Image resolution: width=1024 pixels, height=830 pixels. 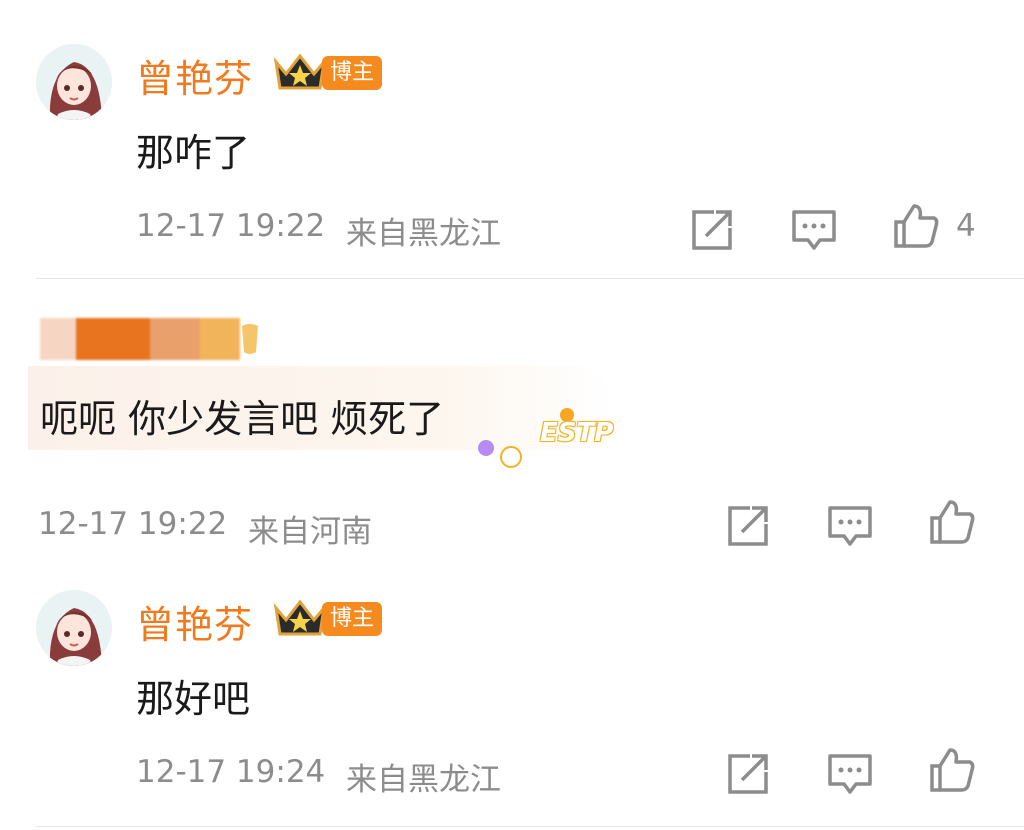 What do you see at coordinates (140, 339) in the screenshot?
I see `username-obscured` at bounding box center [140, 339].